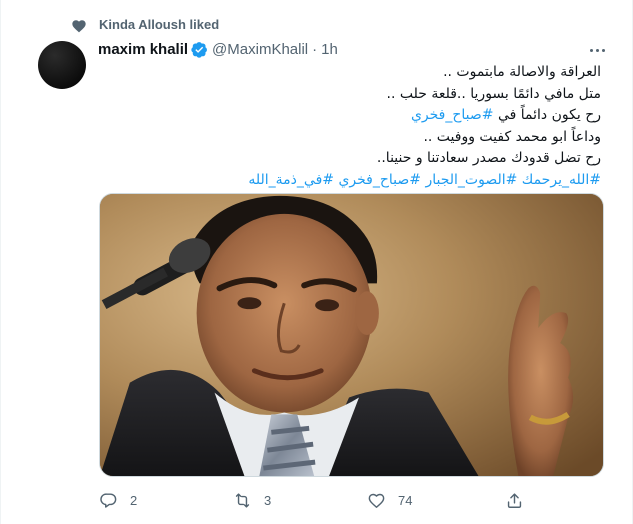  What do you see at coordinates (376, 500) in the screenshot?
I see `like-icon` at bounding box center [376, 500].